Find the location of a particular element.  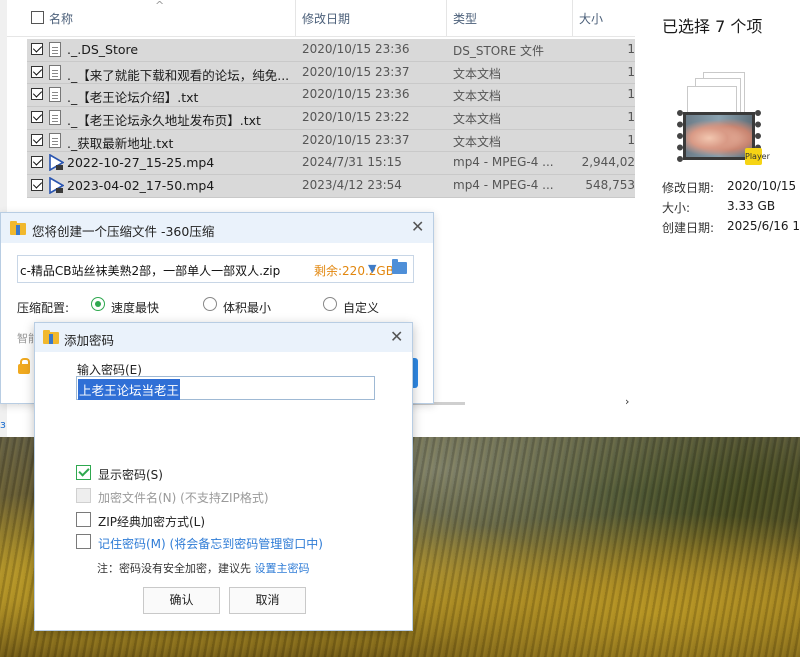

nav-glyph: ɜ is located at coordinates (3, 424).